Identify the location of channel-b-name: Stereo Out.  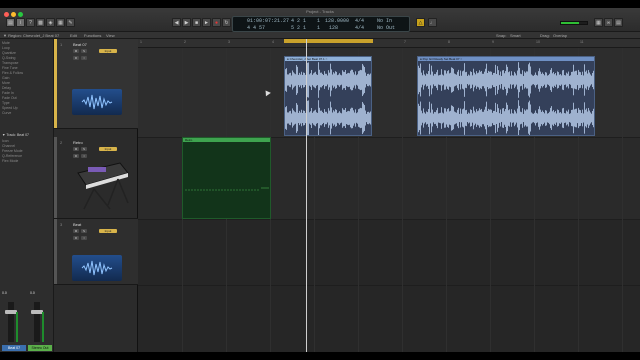
(40, 348).